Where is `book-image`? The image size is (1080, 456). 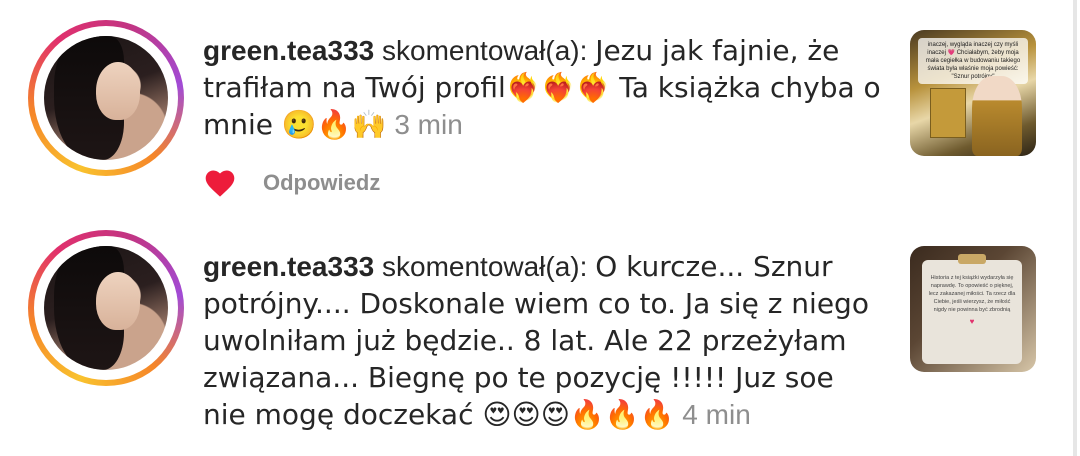 book-image is located at coordinates (948, 113).